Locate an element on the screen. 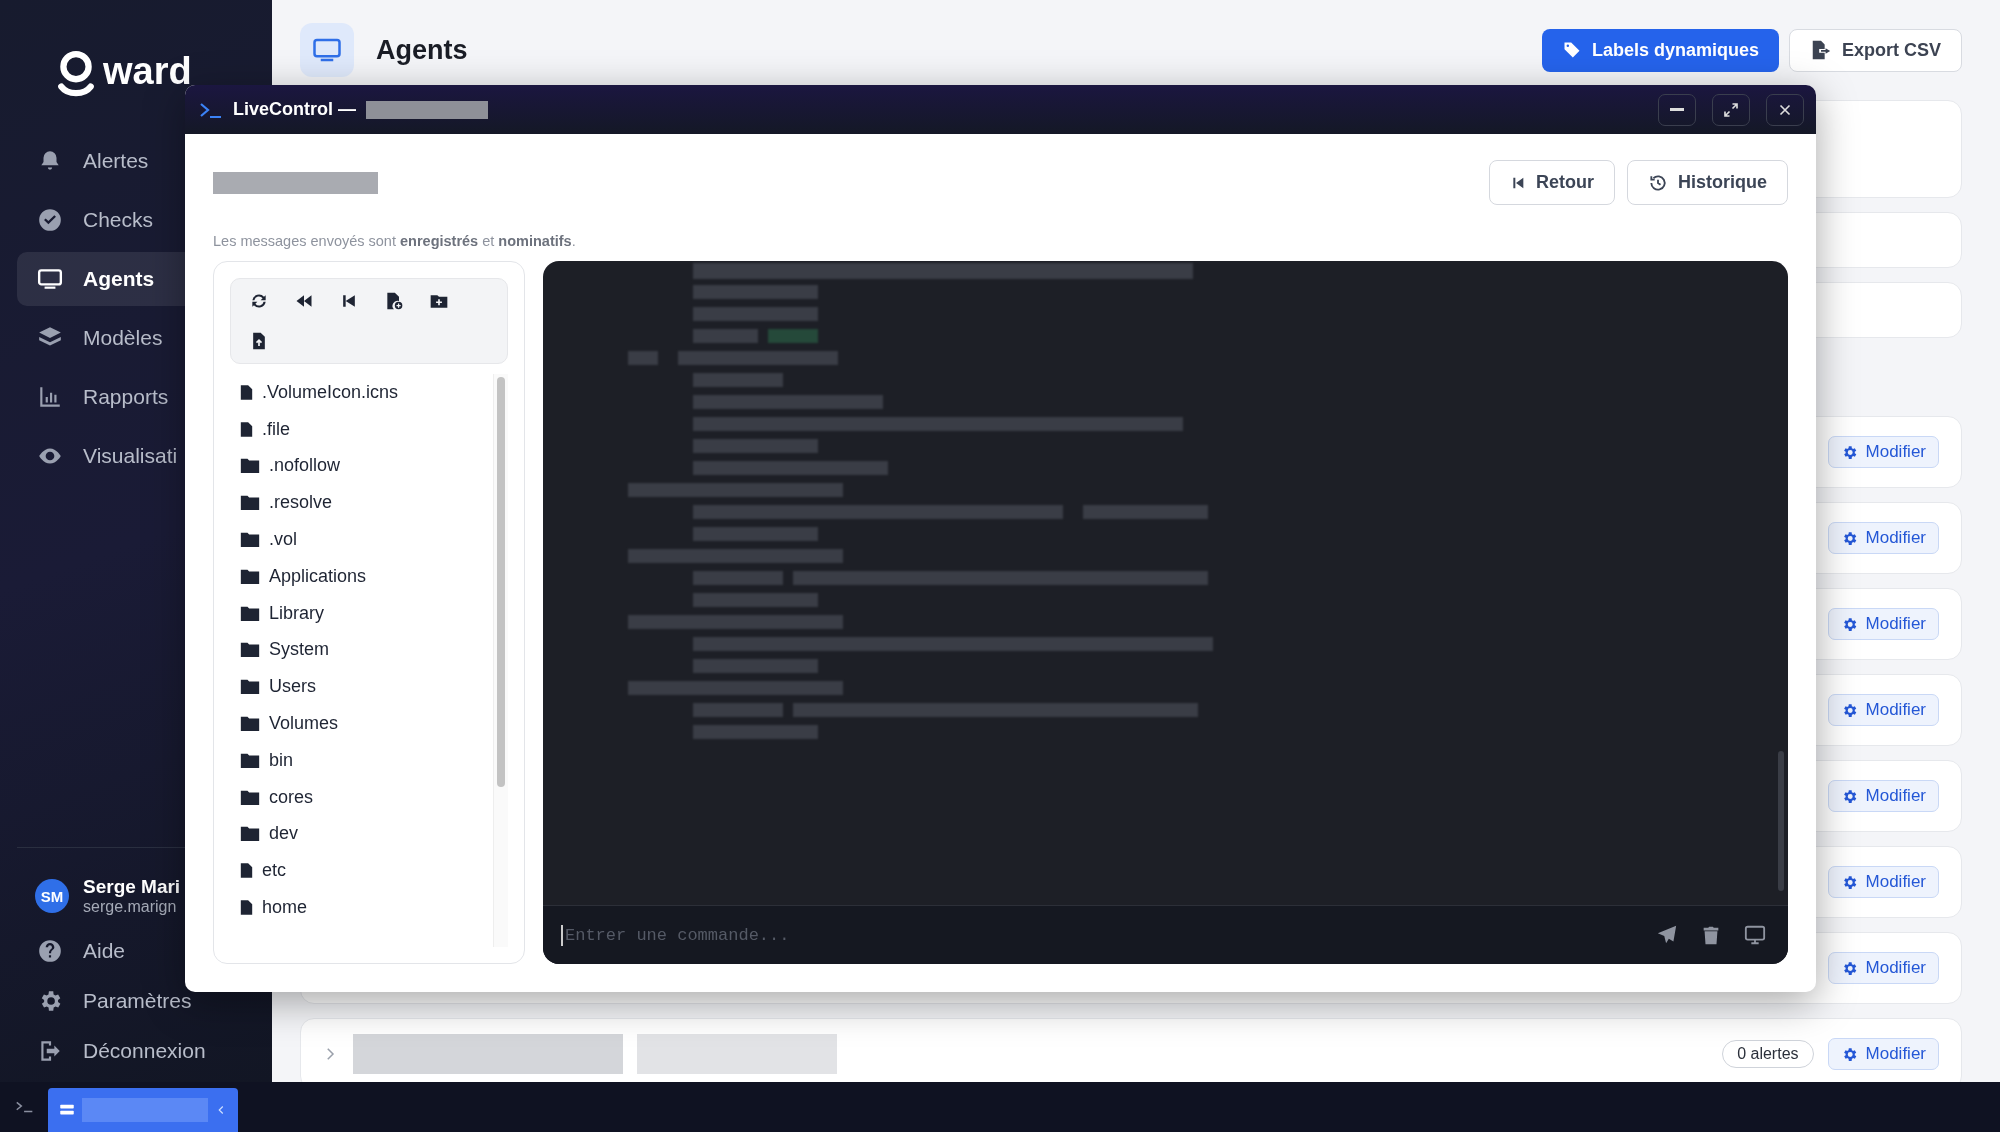 The image size is (2000, 1132). notice-text: Les messages envoyés sont enregistrés et nominatifs. is located at coordinates (395, 241).